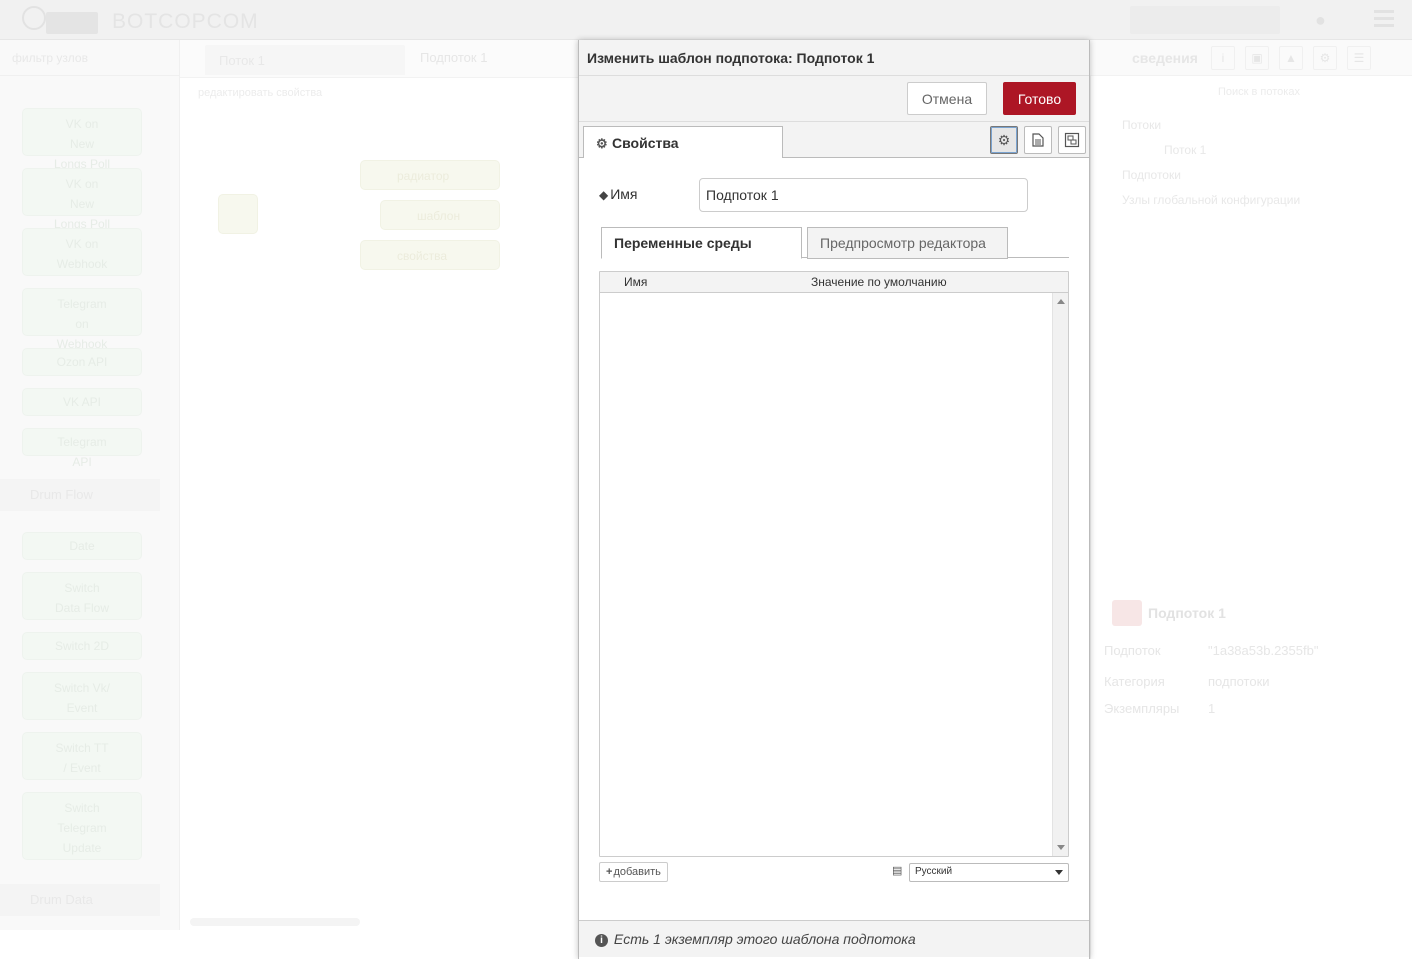  I want to click on book-icon: ▣, so click(1257, 58).